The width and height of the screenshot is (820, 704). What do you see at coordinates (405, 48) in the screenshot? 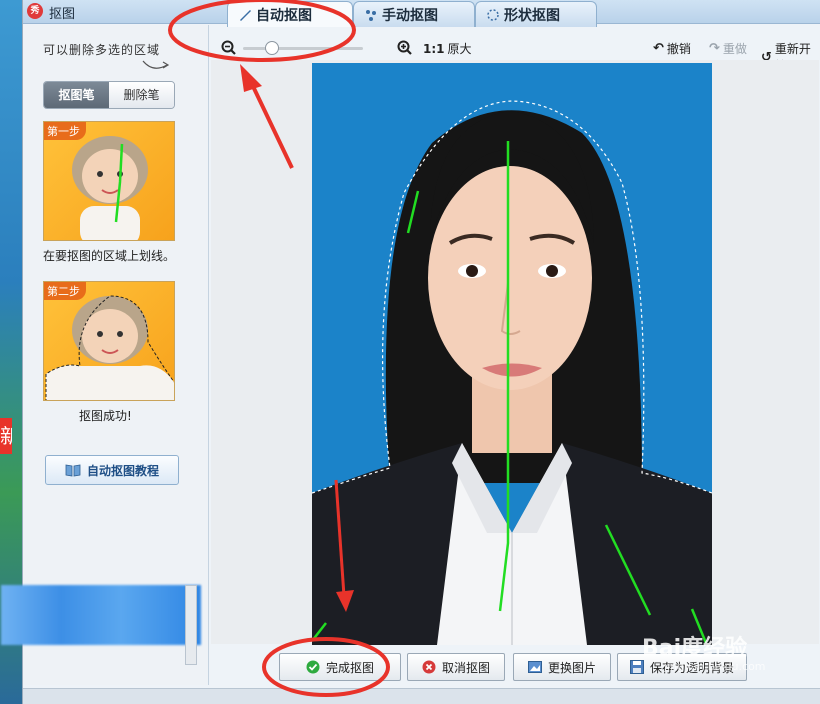
I see `zoom-in-icon` at bounding box center [405, 48].